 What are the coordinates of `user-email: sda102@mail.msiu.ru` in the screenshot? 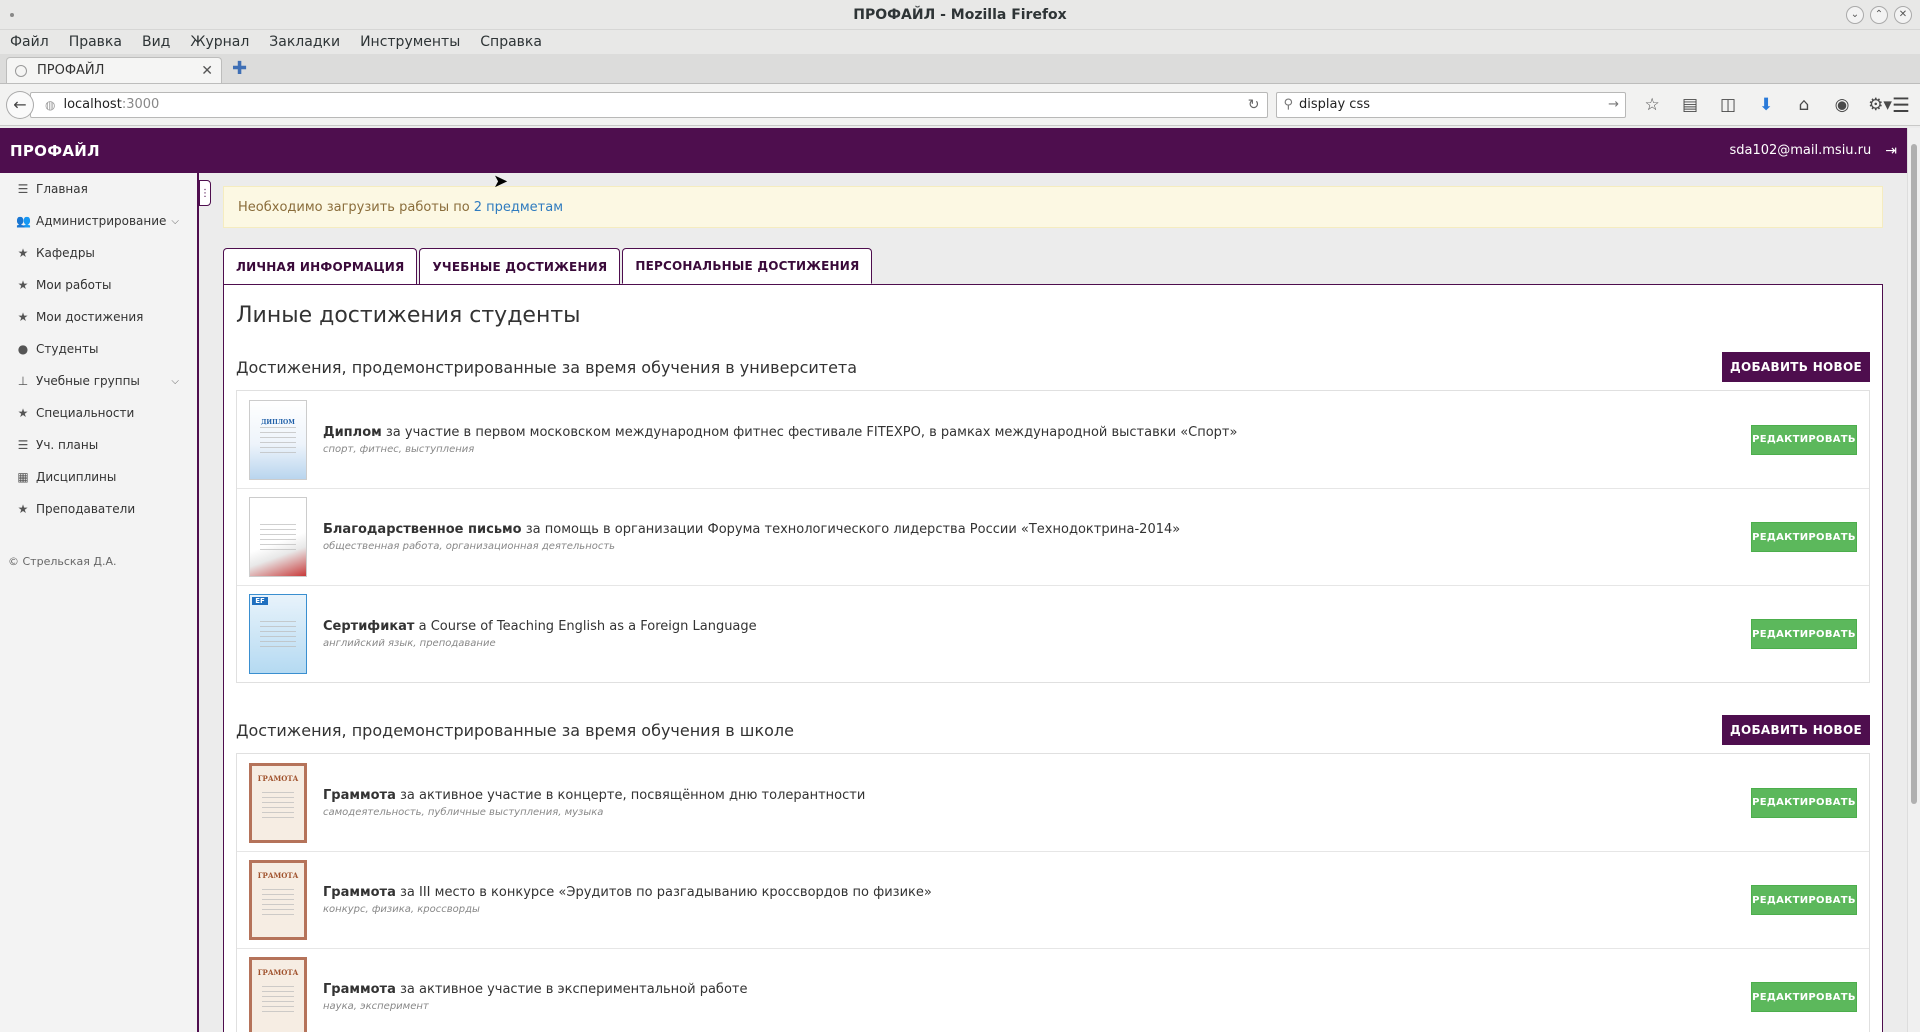 It's located at (1800, 150).